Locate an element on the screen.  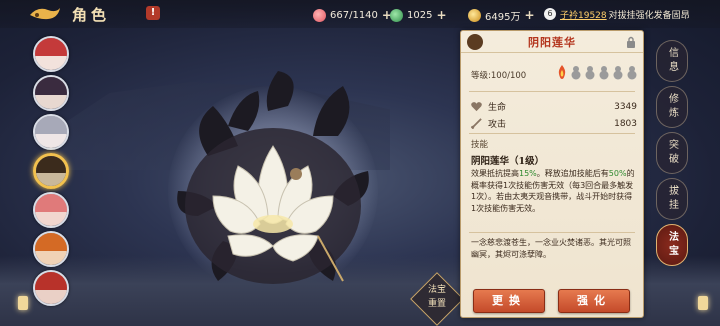
swap-button: 更换 is located at coordinates (509, 301).